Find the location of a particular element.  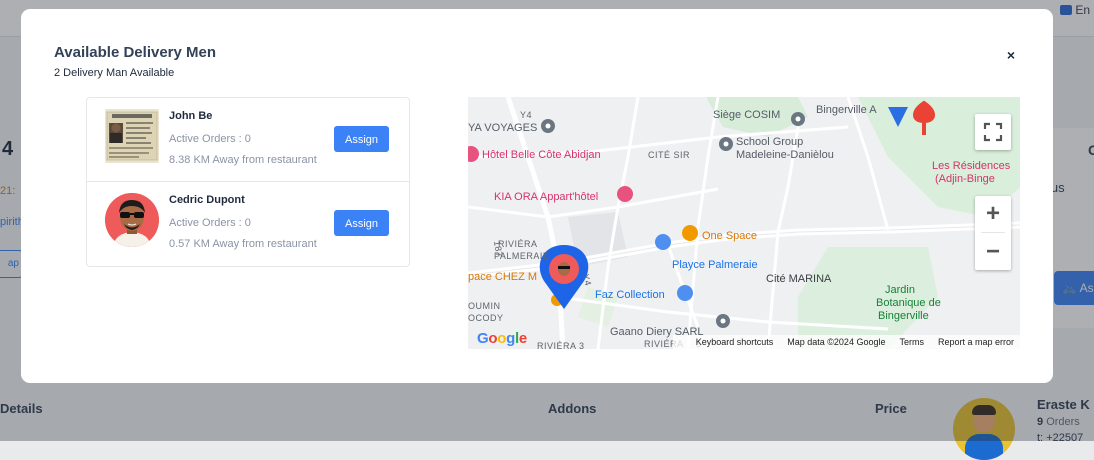

map-label: Jardin is located at coordinates (900, 290).